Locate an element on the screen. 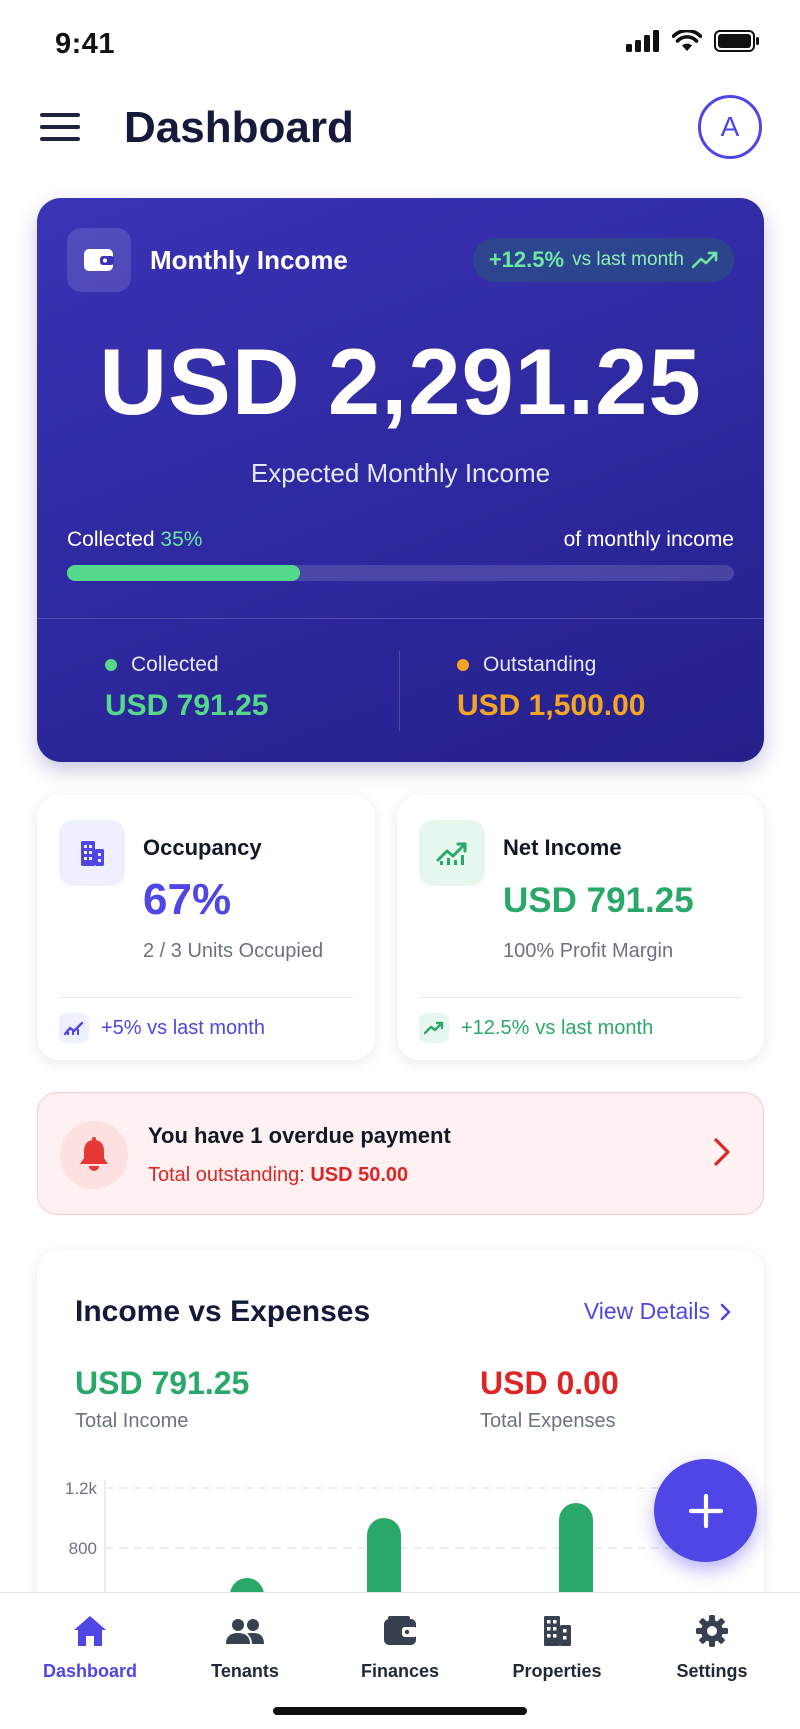 The image size is (800, 1729). alert-subtitle: Total outstanding: USD 50.00 is located at coordinates (278, 1175).